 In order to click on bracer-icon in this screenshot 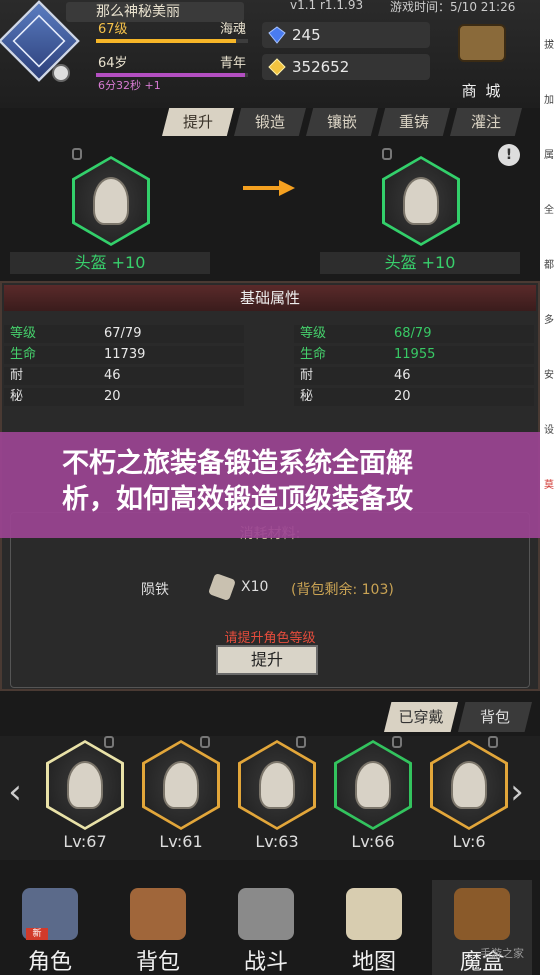, I will do `click(277, 785)`.